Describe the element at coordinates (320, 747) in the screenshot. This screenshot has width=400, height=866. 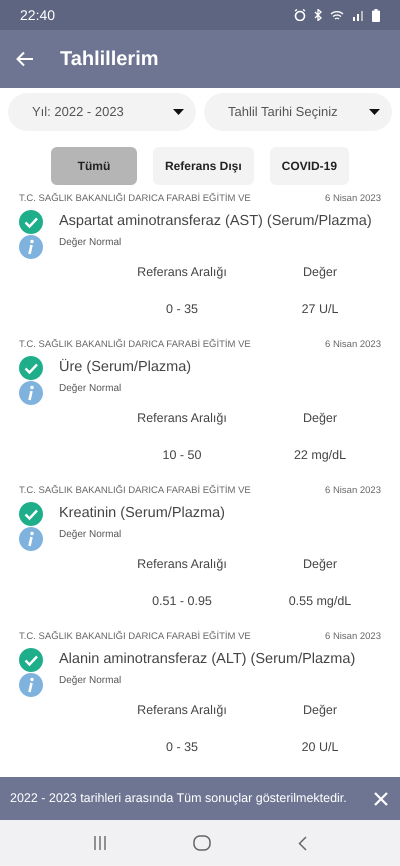
I see `result-value: 20 U/L` at that location.